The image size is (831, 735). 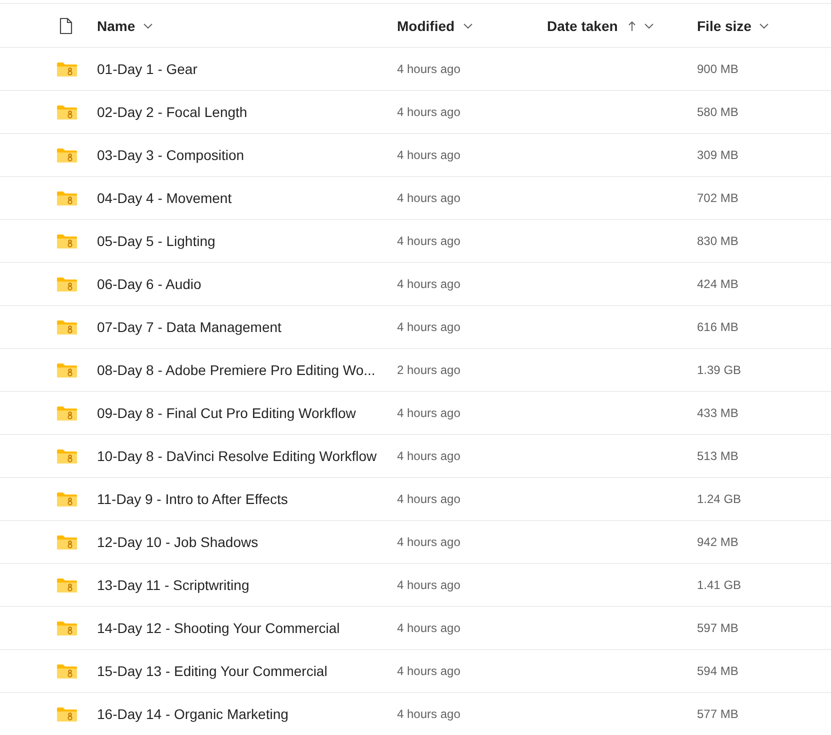 What do you see at coordinates (247, 284) in the screenshot?
I see `file-name-link: 06-Day 6 - Audio` at bounding box center [247, 284].